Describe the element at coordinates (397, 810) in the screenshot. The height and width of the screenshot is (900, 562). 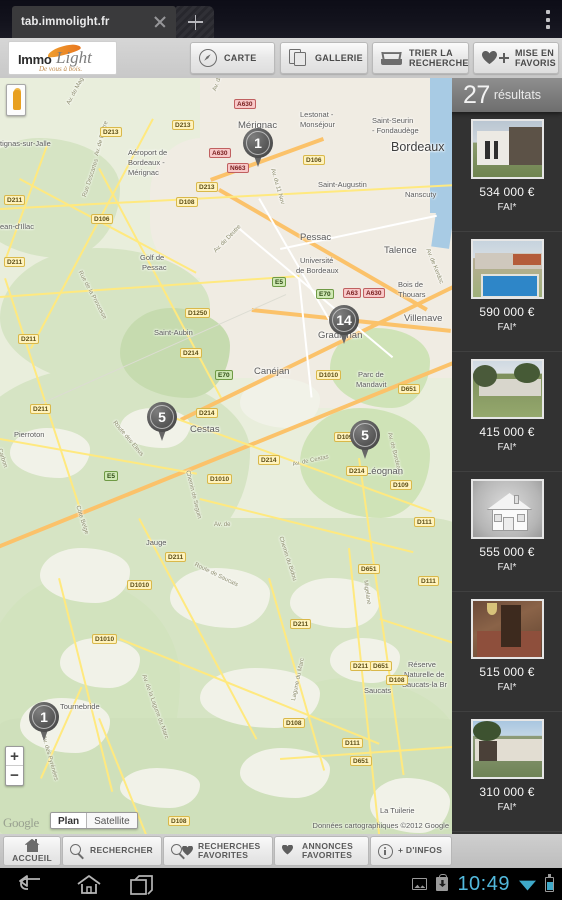
I see `map-place-label: La Tuilerie` at that location.